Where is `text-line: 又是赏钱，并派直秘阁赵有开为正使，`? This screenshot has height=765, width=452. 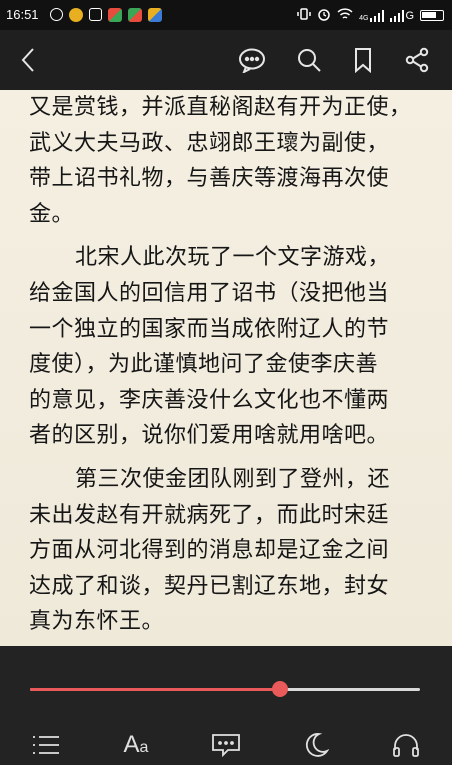 text-line: 又是赏钱，并派直秘阁赵有开为正使， is located at coordinates (220, 107).